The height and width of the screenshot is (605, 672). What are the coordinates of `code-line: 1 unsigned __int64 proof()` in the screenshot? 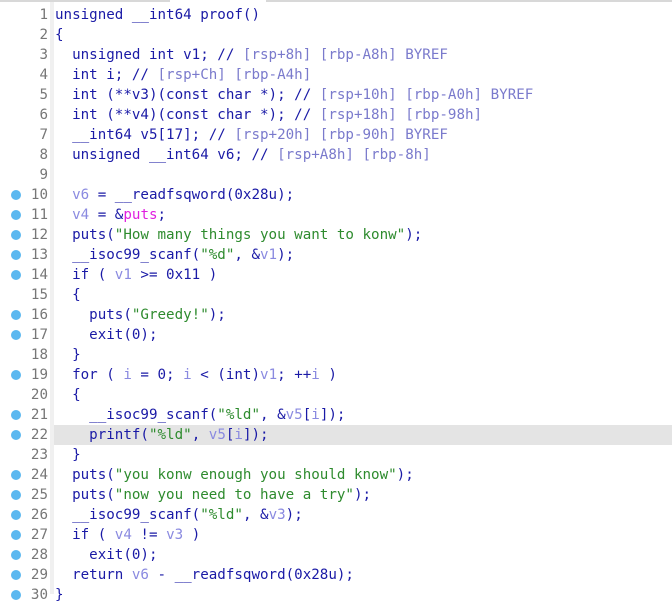 It's located at (336, 15).